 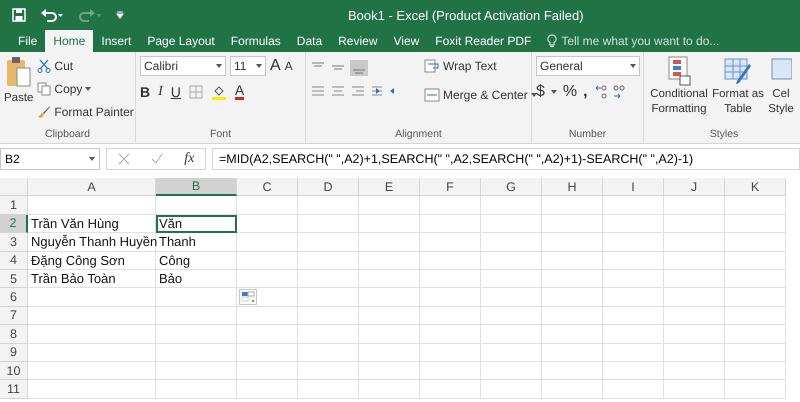 I want to click on ribbon-tab: Formulas, so click(x=255, y=41).